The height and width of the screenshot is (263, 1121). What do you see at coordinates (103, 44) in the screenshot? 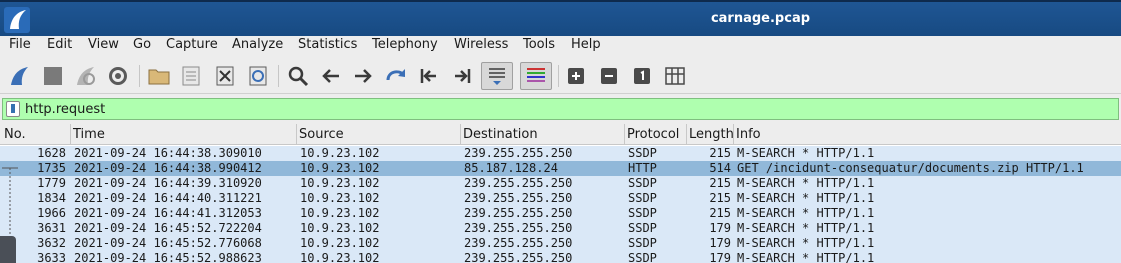
I see `menu-view: View` at bounding box center [103, 44].